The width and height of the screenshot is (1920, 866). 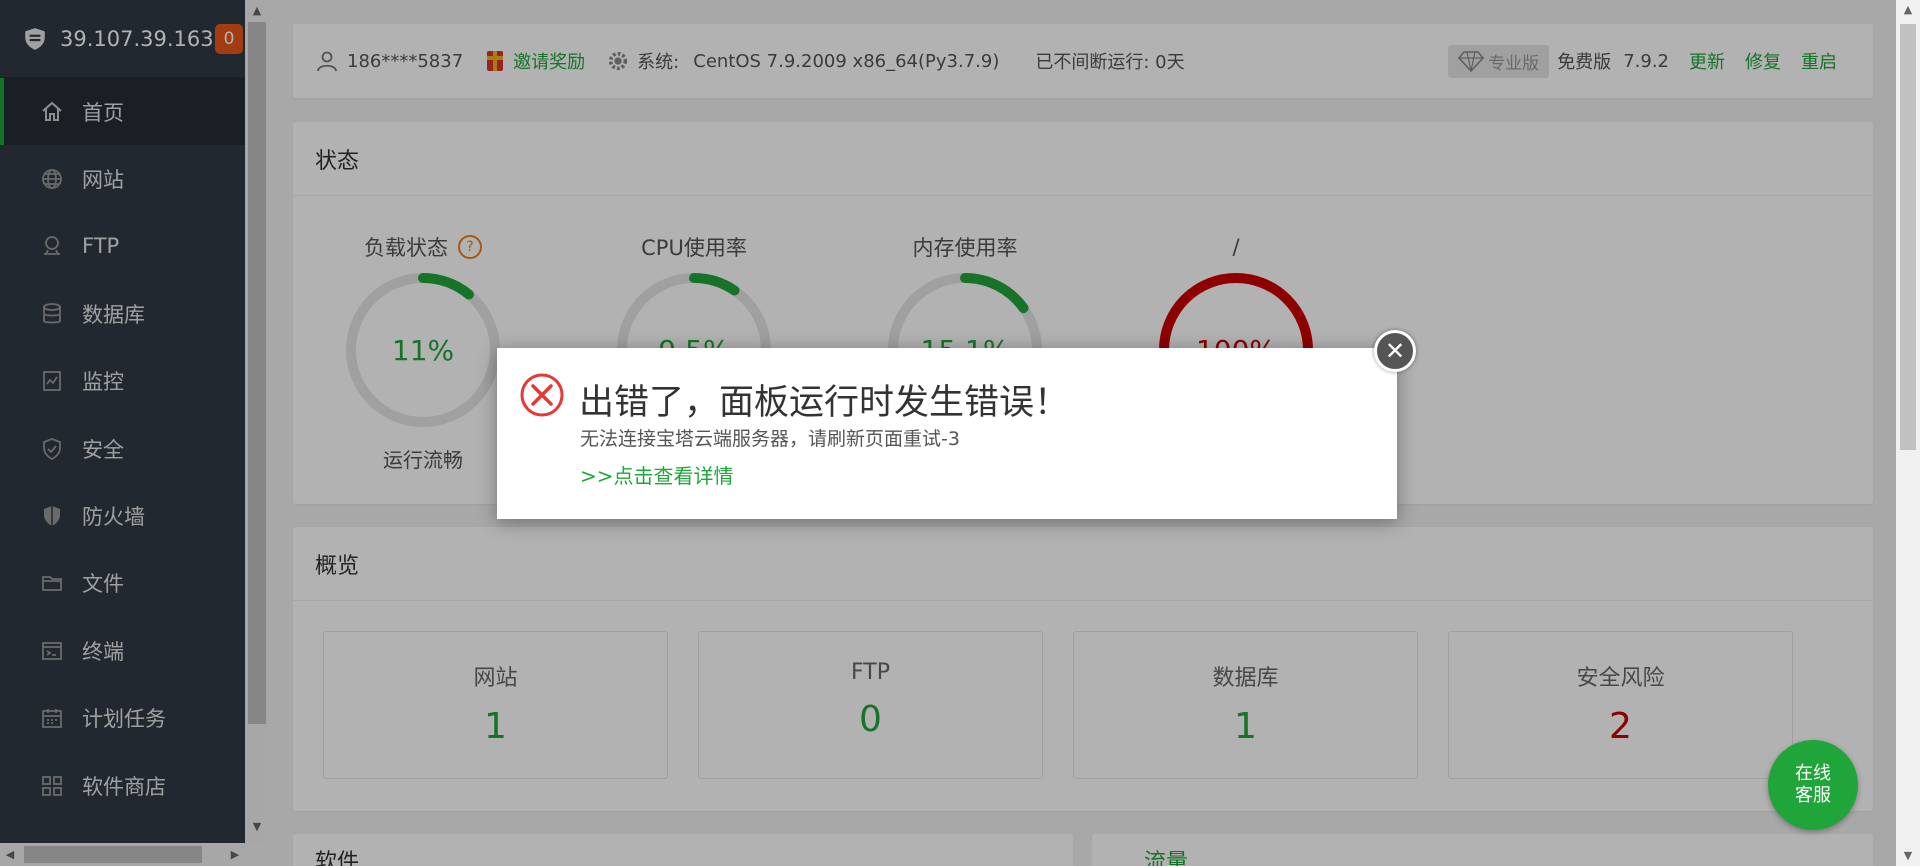 What do you see at coordinates (1908, 237) in the screenshot?
I see `scrollbar-thumb` at bounding box center [1908, 237].